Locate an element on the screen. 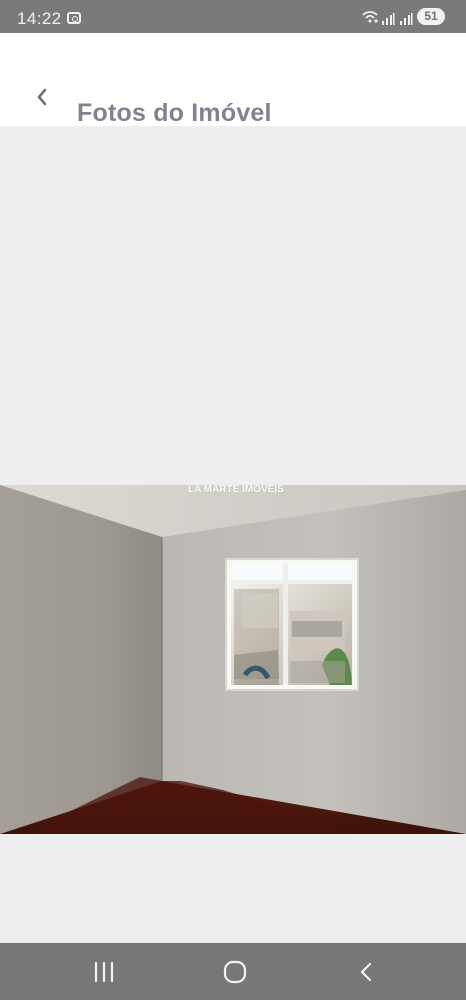  home-icon is located at coordinates (235, 972).